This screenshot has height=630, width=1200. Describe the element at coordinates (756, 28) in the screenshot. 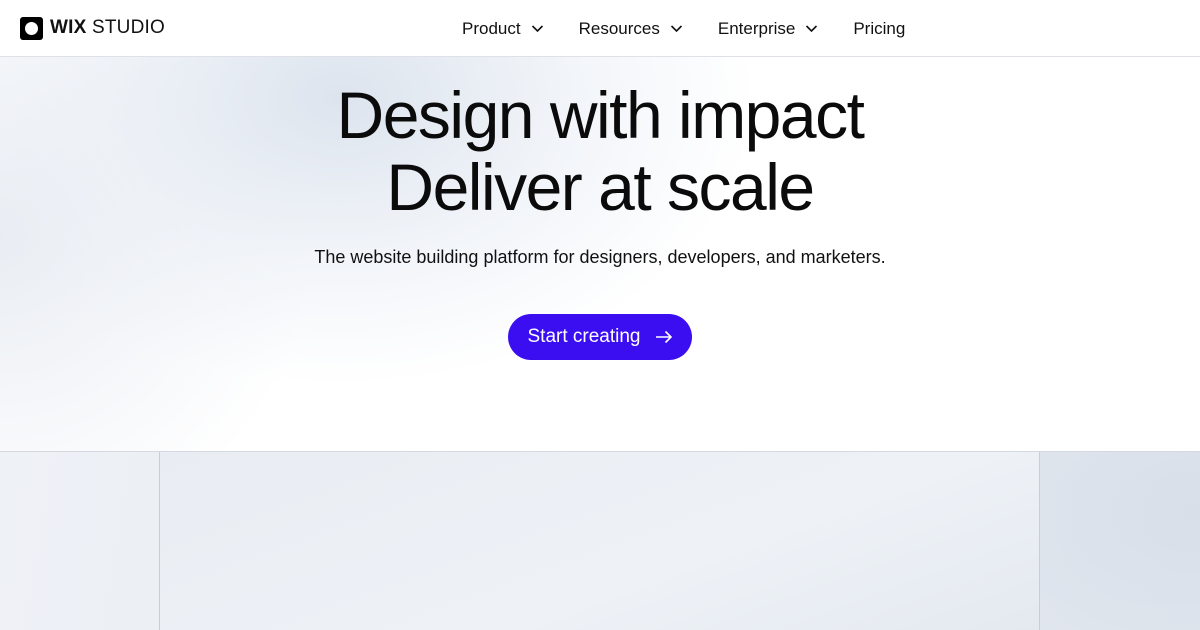

I see `nav-item-label: Enterprise` at that location.